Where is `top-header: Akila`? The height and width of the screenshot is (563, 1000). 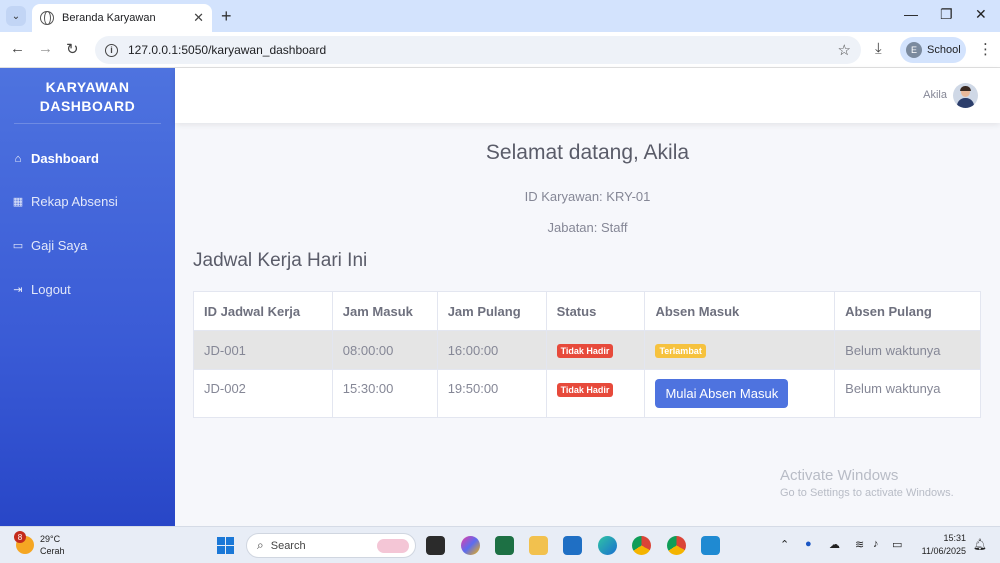
top-header: Akila is located at coordinates (587, 95).